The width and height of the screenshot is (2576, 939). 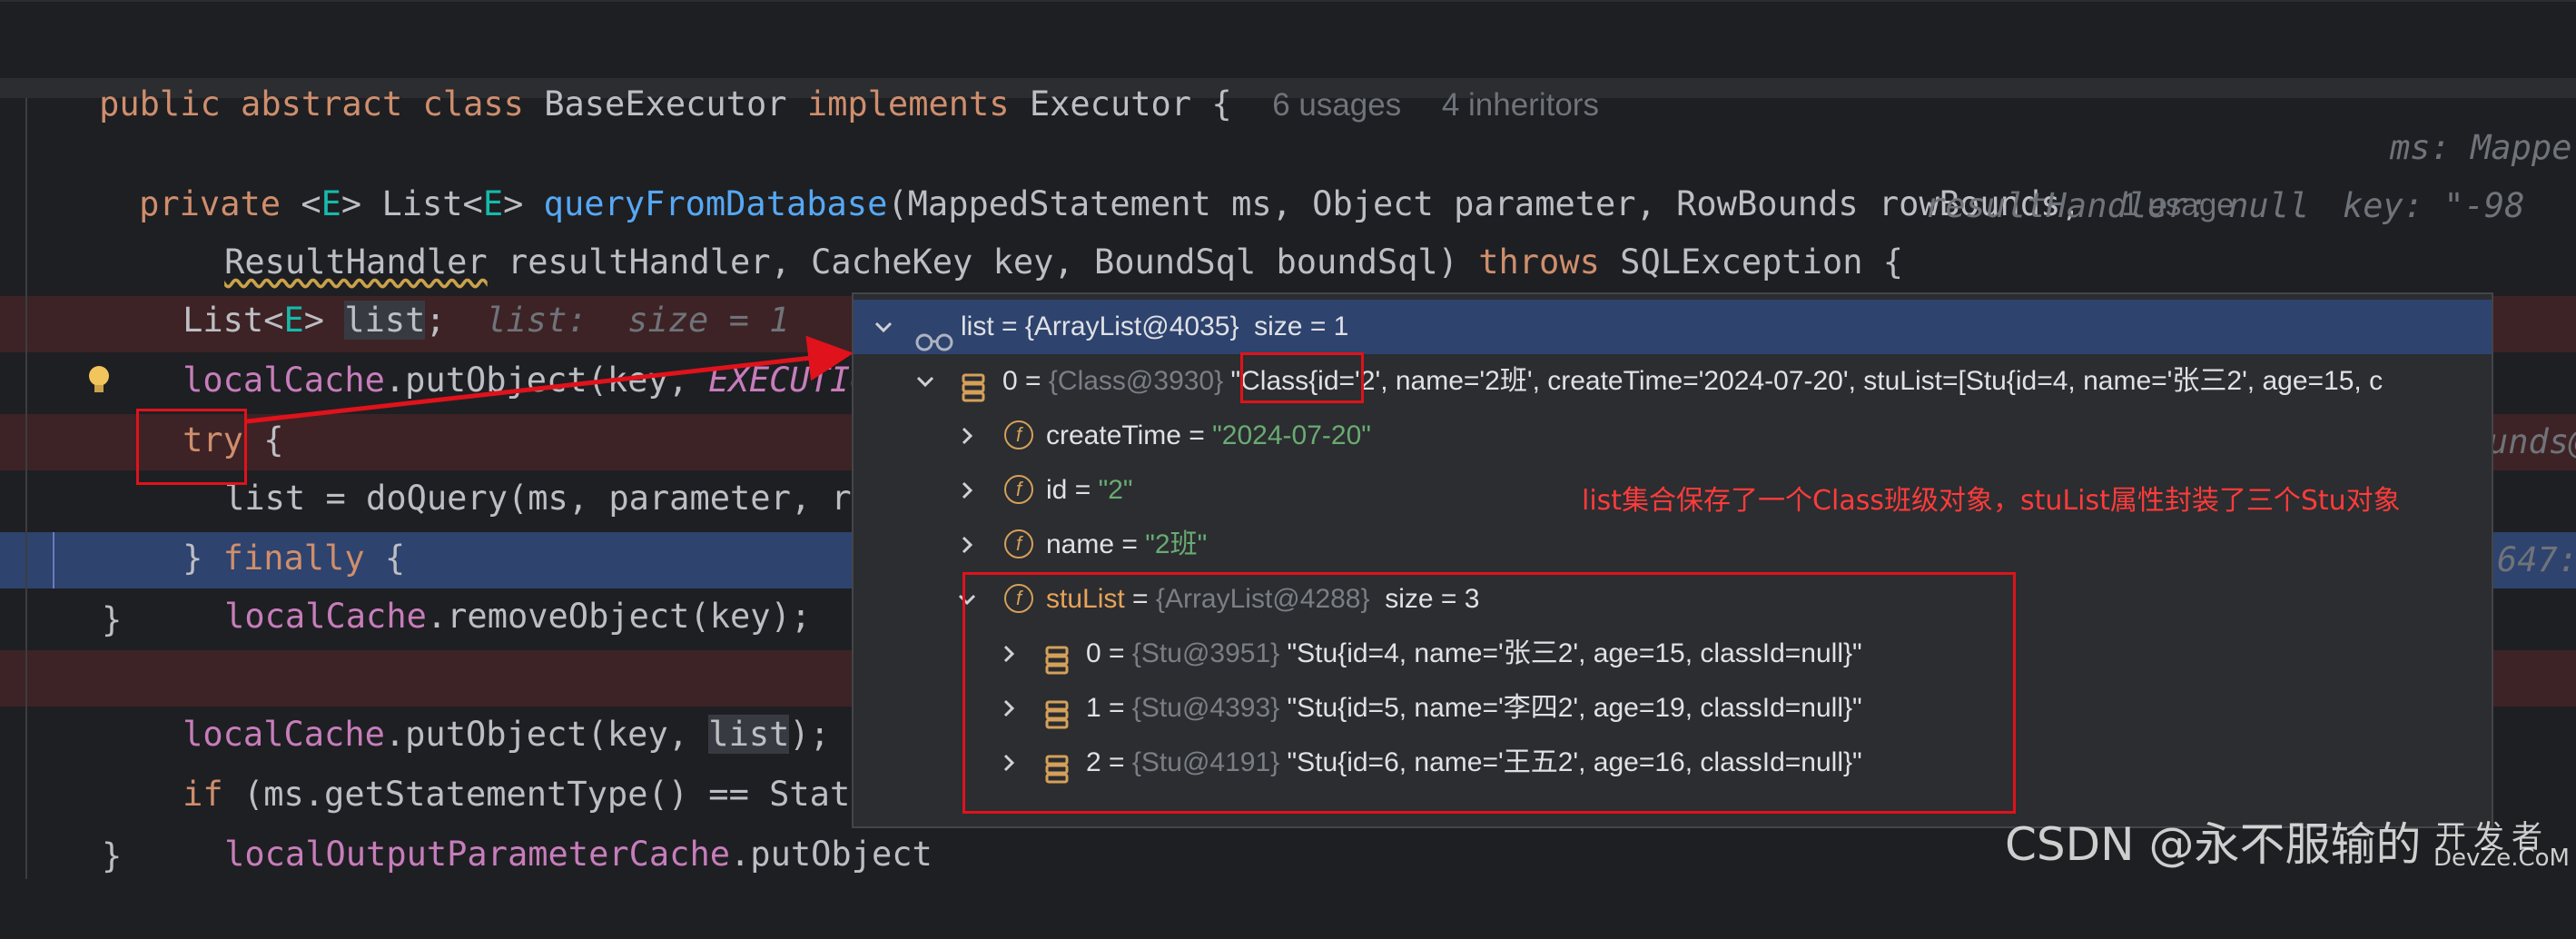 What do you see at coordinates (550, 379) in the screenshot?
I see `annotation-arrow` at bounding box center [550, 379].